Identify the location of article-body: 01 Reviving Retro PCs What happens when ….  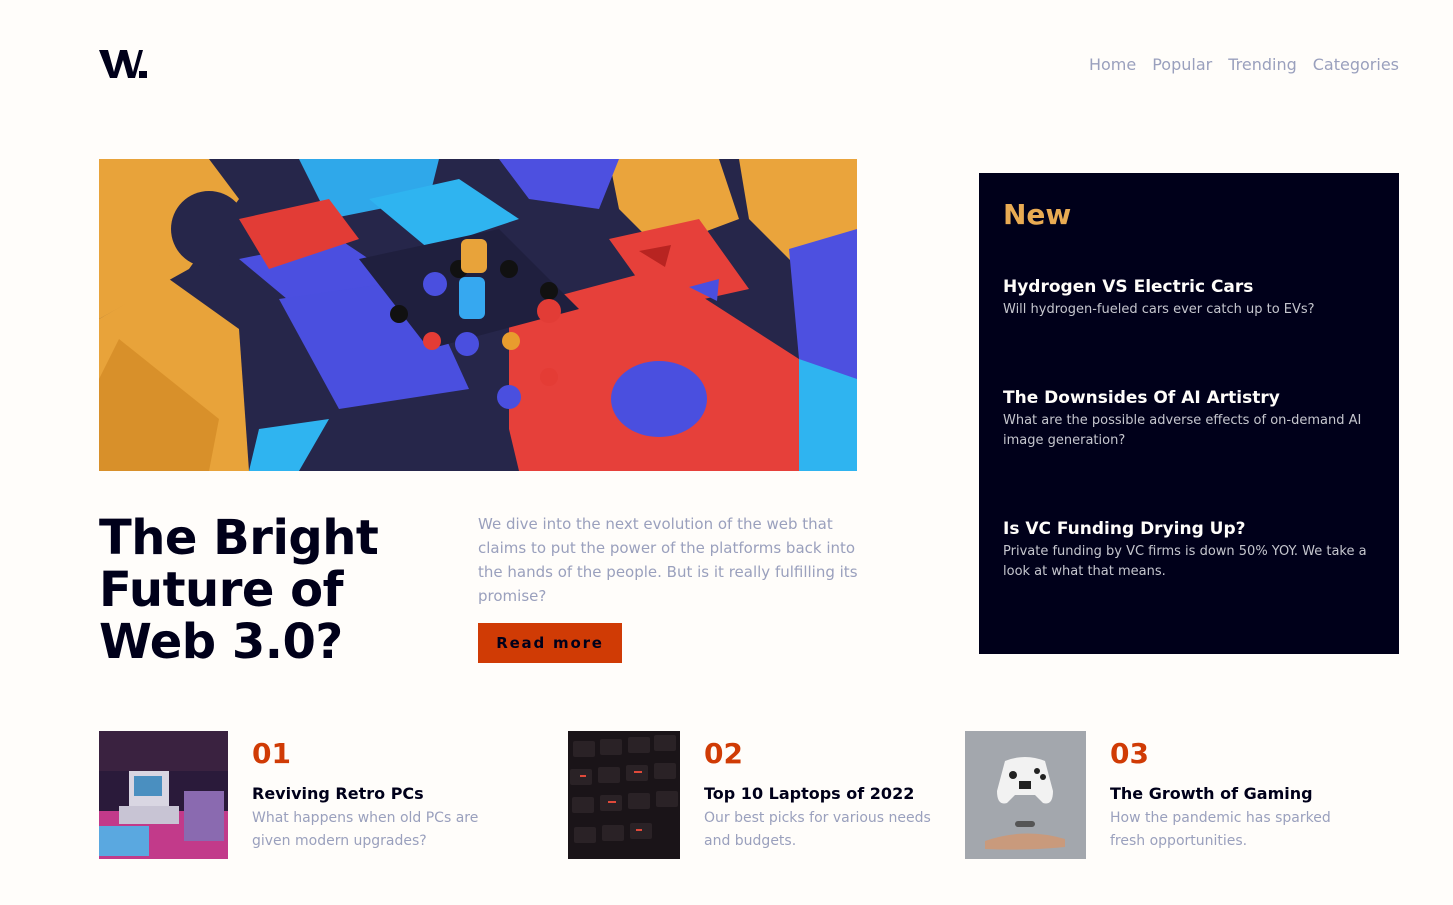
(367, 795).